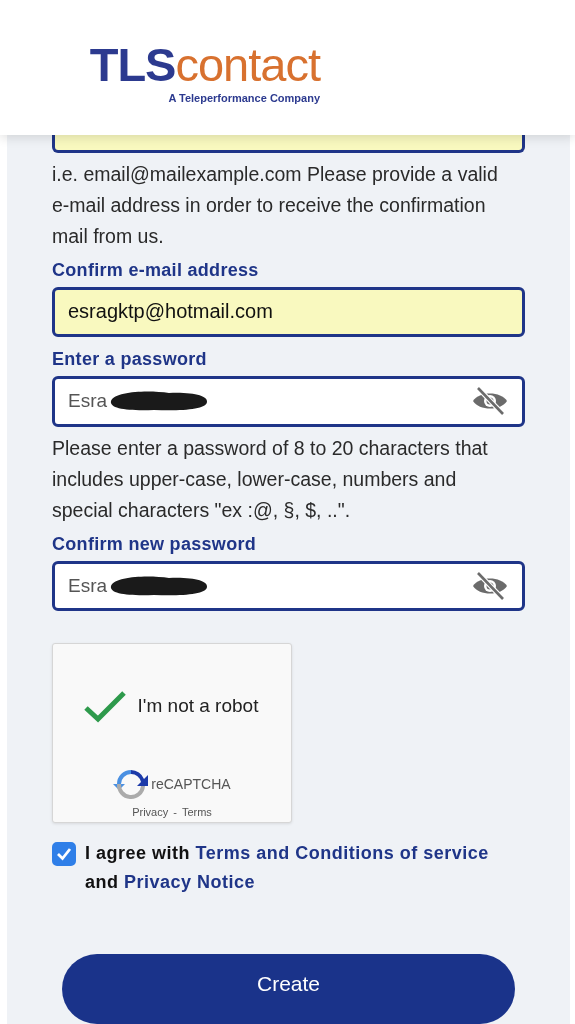 Image resolution: width=575 pixels, height=1024 pixels. Describe the element at coordinates (155, 544) in the screenshot. I see `field-label: Confirm new password` at that location.